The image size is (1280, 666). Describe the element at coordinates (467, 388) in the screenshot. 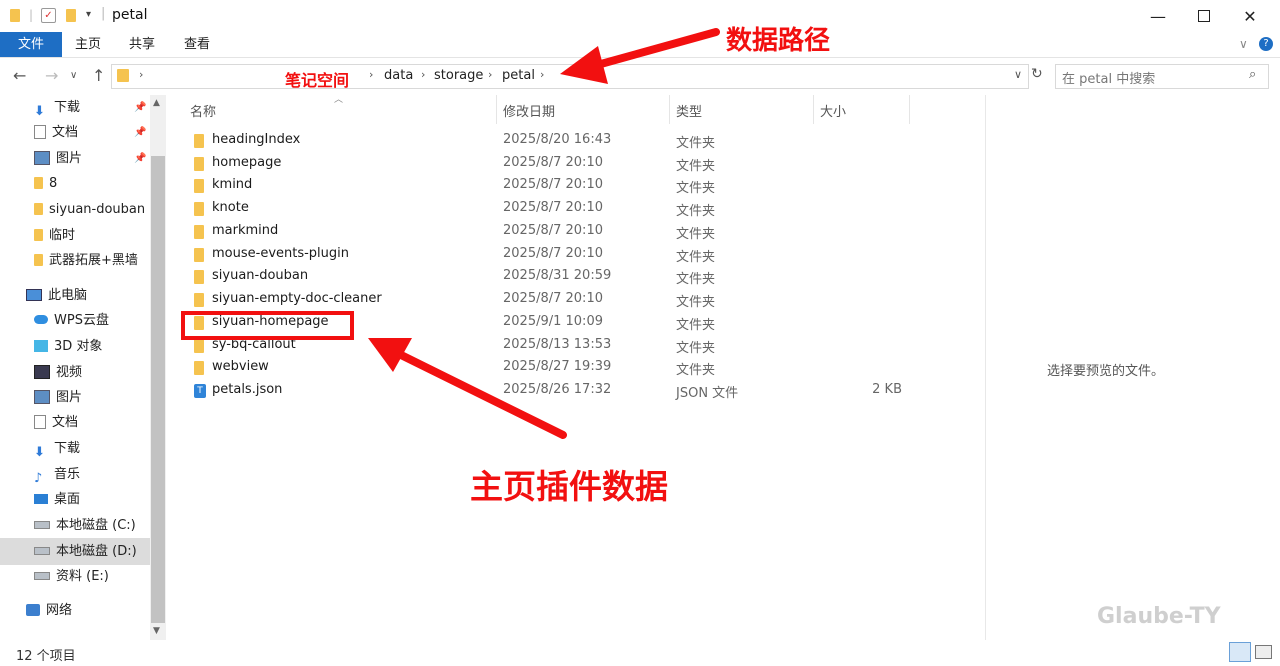

I see `arrow-to-homepage` at that location.